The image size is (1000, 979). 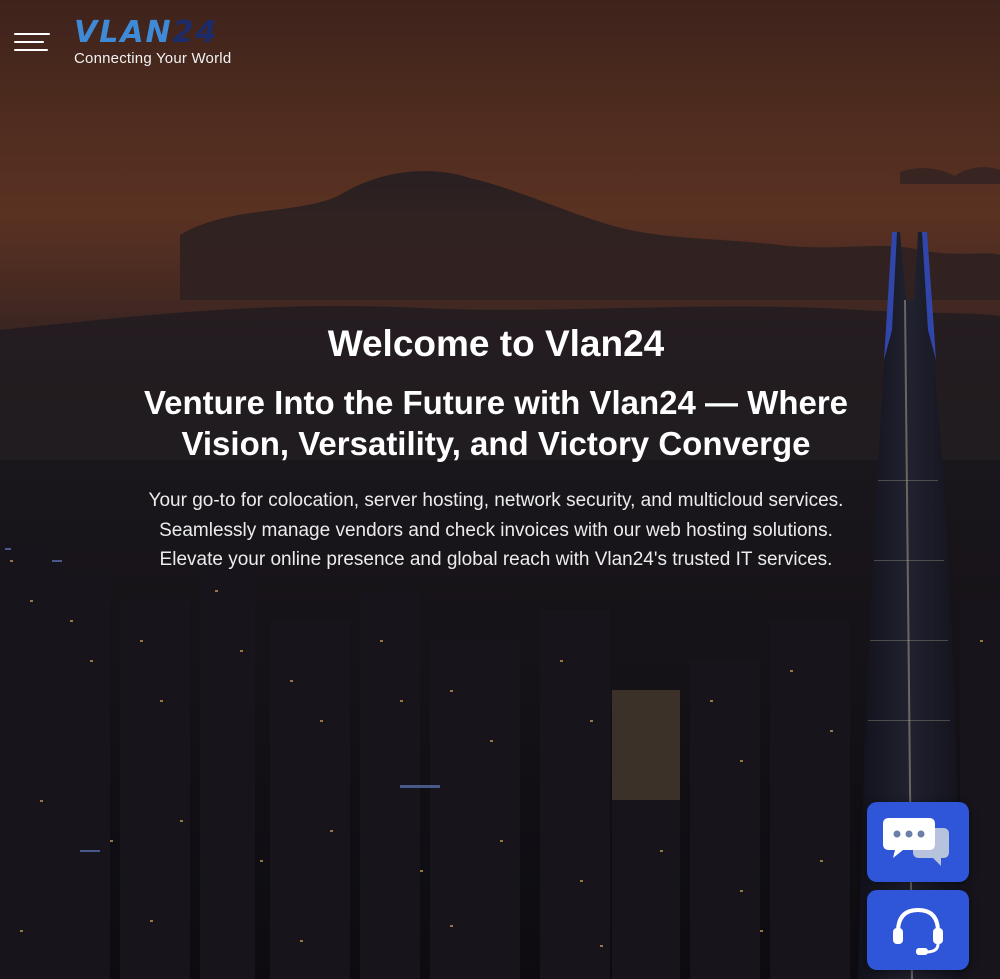 I want to click on hamburger-menu-icon, so click(x=32, y=42).